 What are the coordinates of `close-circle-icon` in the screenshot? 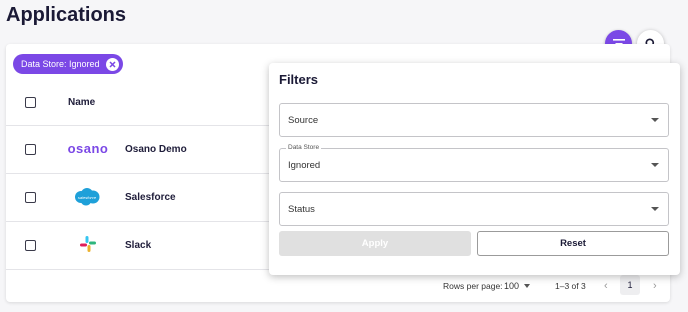 It's located at (112, 64).